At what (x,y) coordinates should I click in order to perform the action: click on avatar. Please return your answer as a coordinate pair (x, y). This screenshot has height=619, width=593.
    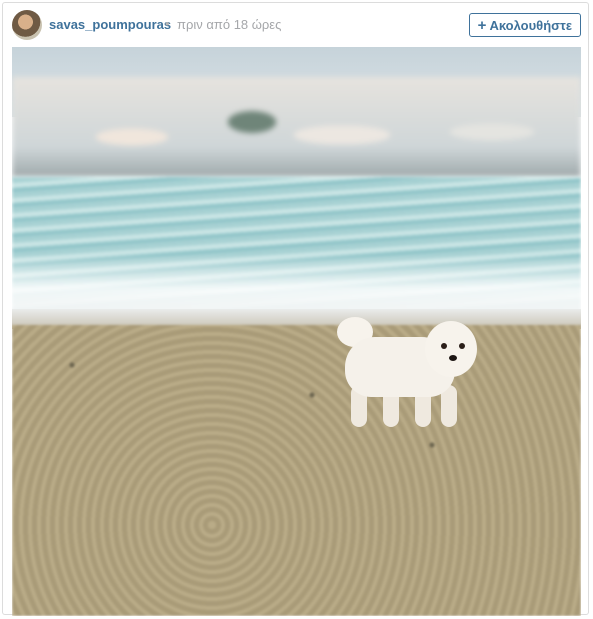
    Looking at the image, I should click on (27, 25).